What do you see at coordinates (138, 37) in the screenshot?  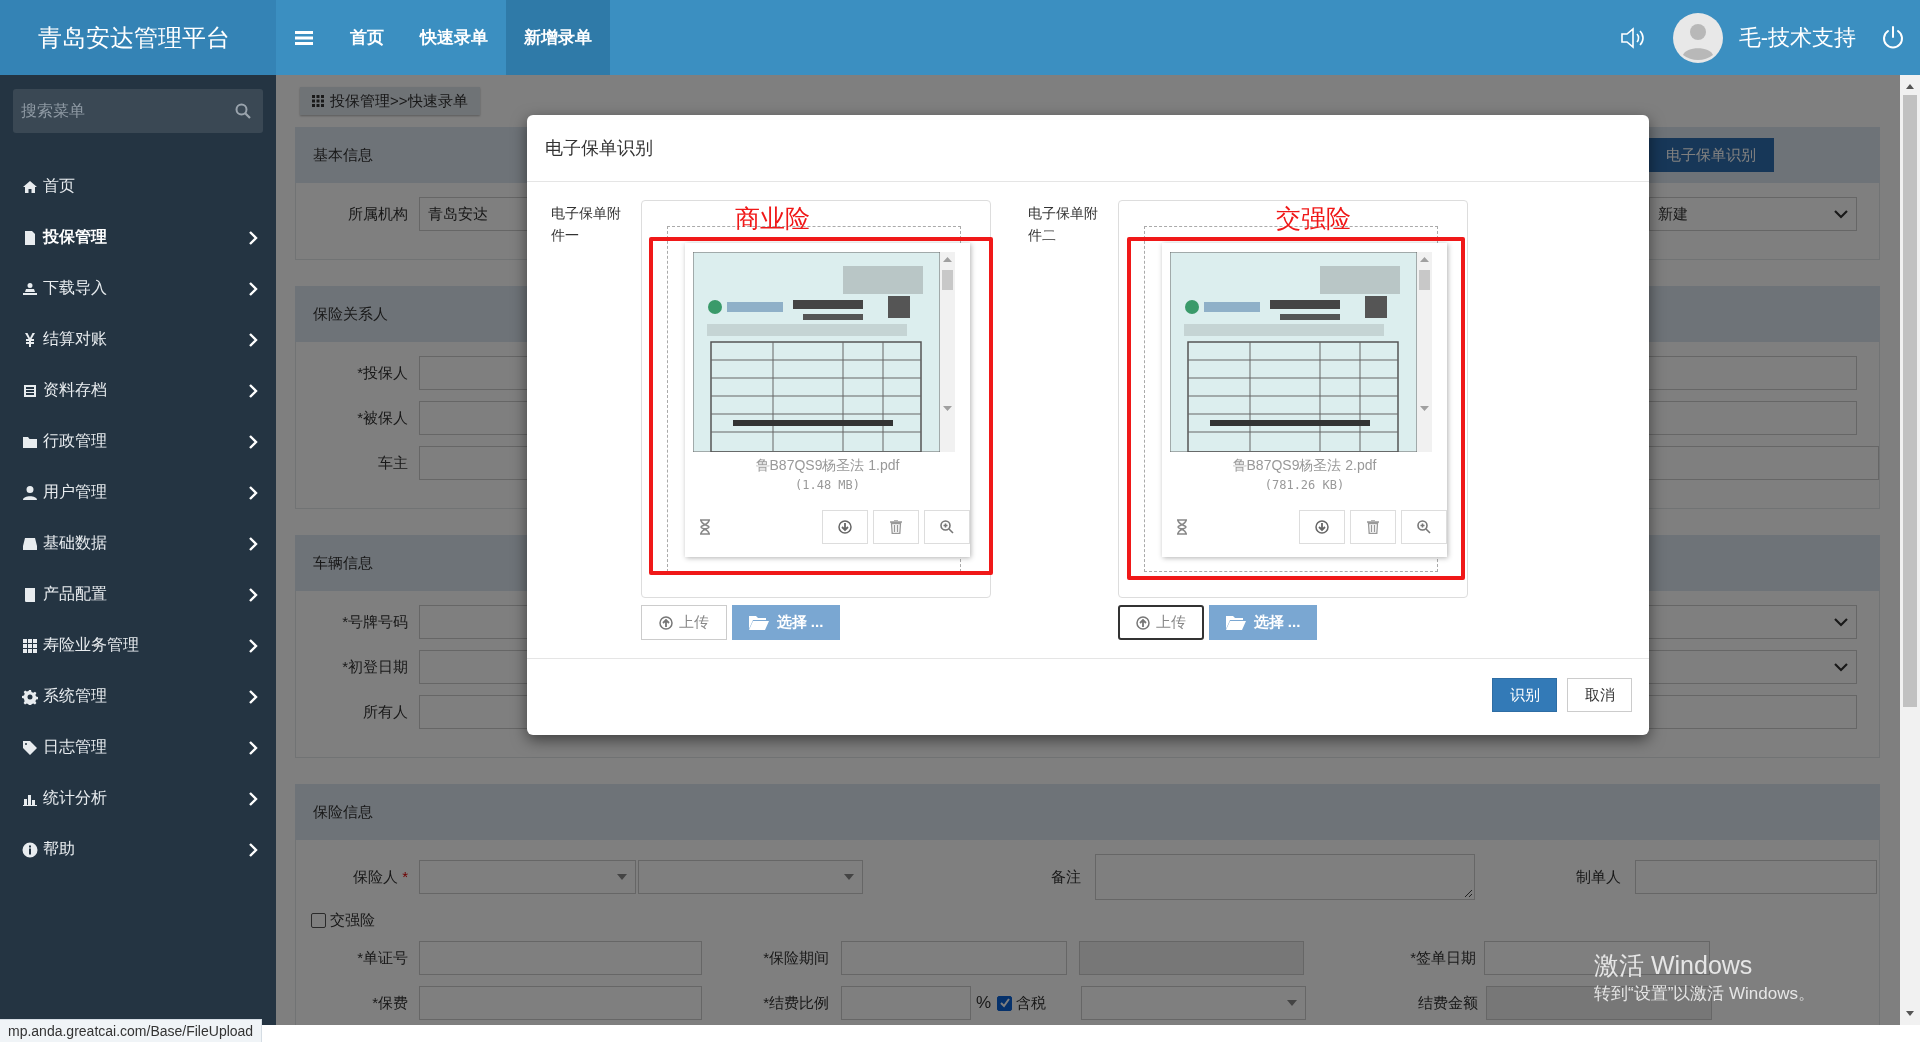 I see `brand-title: 青岛安达管理平台` at bounding box center [138, 37].